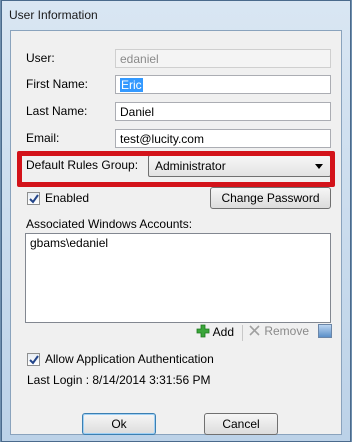 The image size is (352, 442). What do you see at coordinates (57, 111) in the screenshot?
I see `last-name-label: Last Name:` at bounding box center [57, 111].